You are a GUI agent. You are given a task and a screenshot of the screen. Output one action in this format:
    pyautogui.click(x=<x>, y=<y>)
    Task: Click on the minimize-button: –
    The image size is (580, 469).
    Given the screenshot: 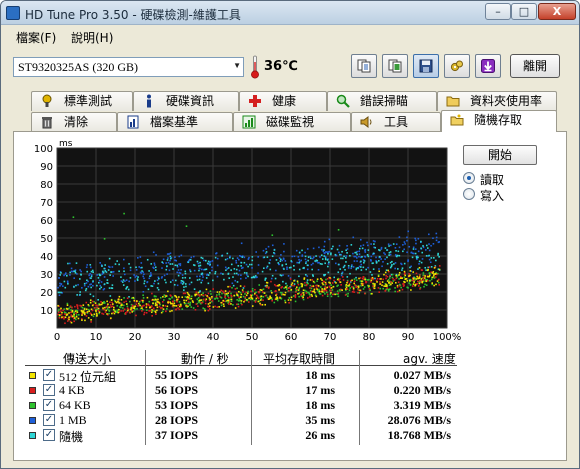 What is the action you would take?
    pyautogui.click(x=498, y=11)
    